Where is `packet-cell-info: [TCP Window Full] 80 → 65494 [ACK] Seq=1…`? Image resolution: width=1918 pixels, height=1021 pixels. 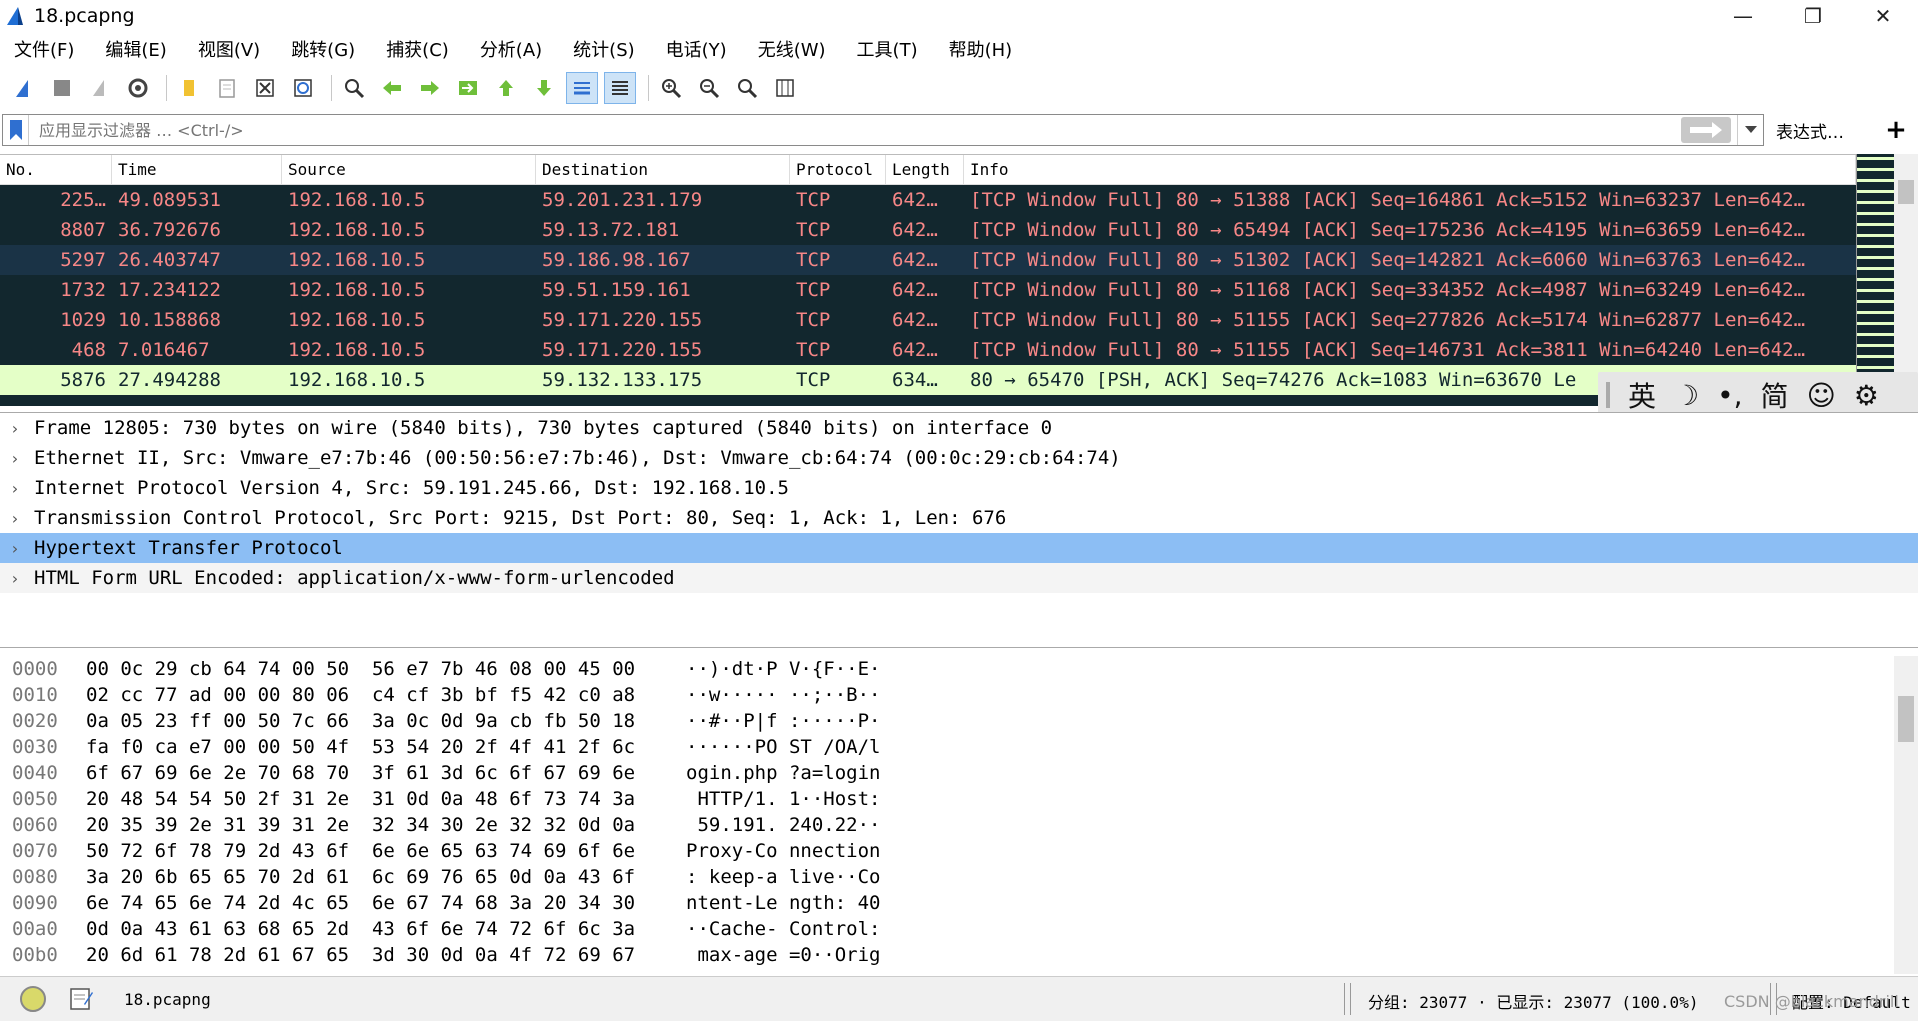 packet-cell-info: [TCP Window Full] 80 → 65494 [ACK] Seq=1… is located at coordinates (1388, 230).